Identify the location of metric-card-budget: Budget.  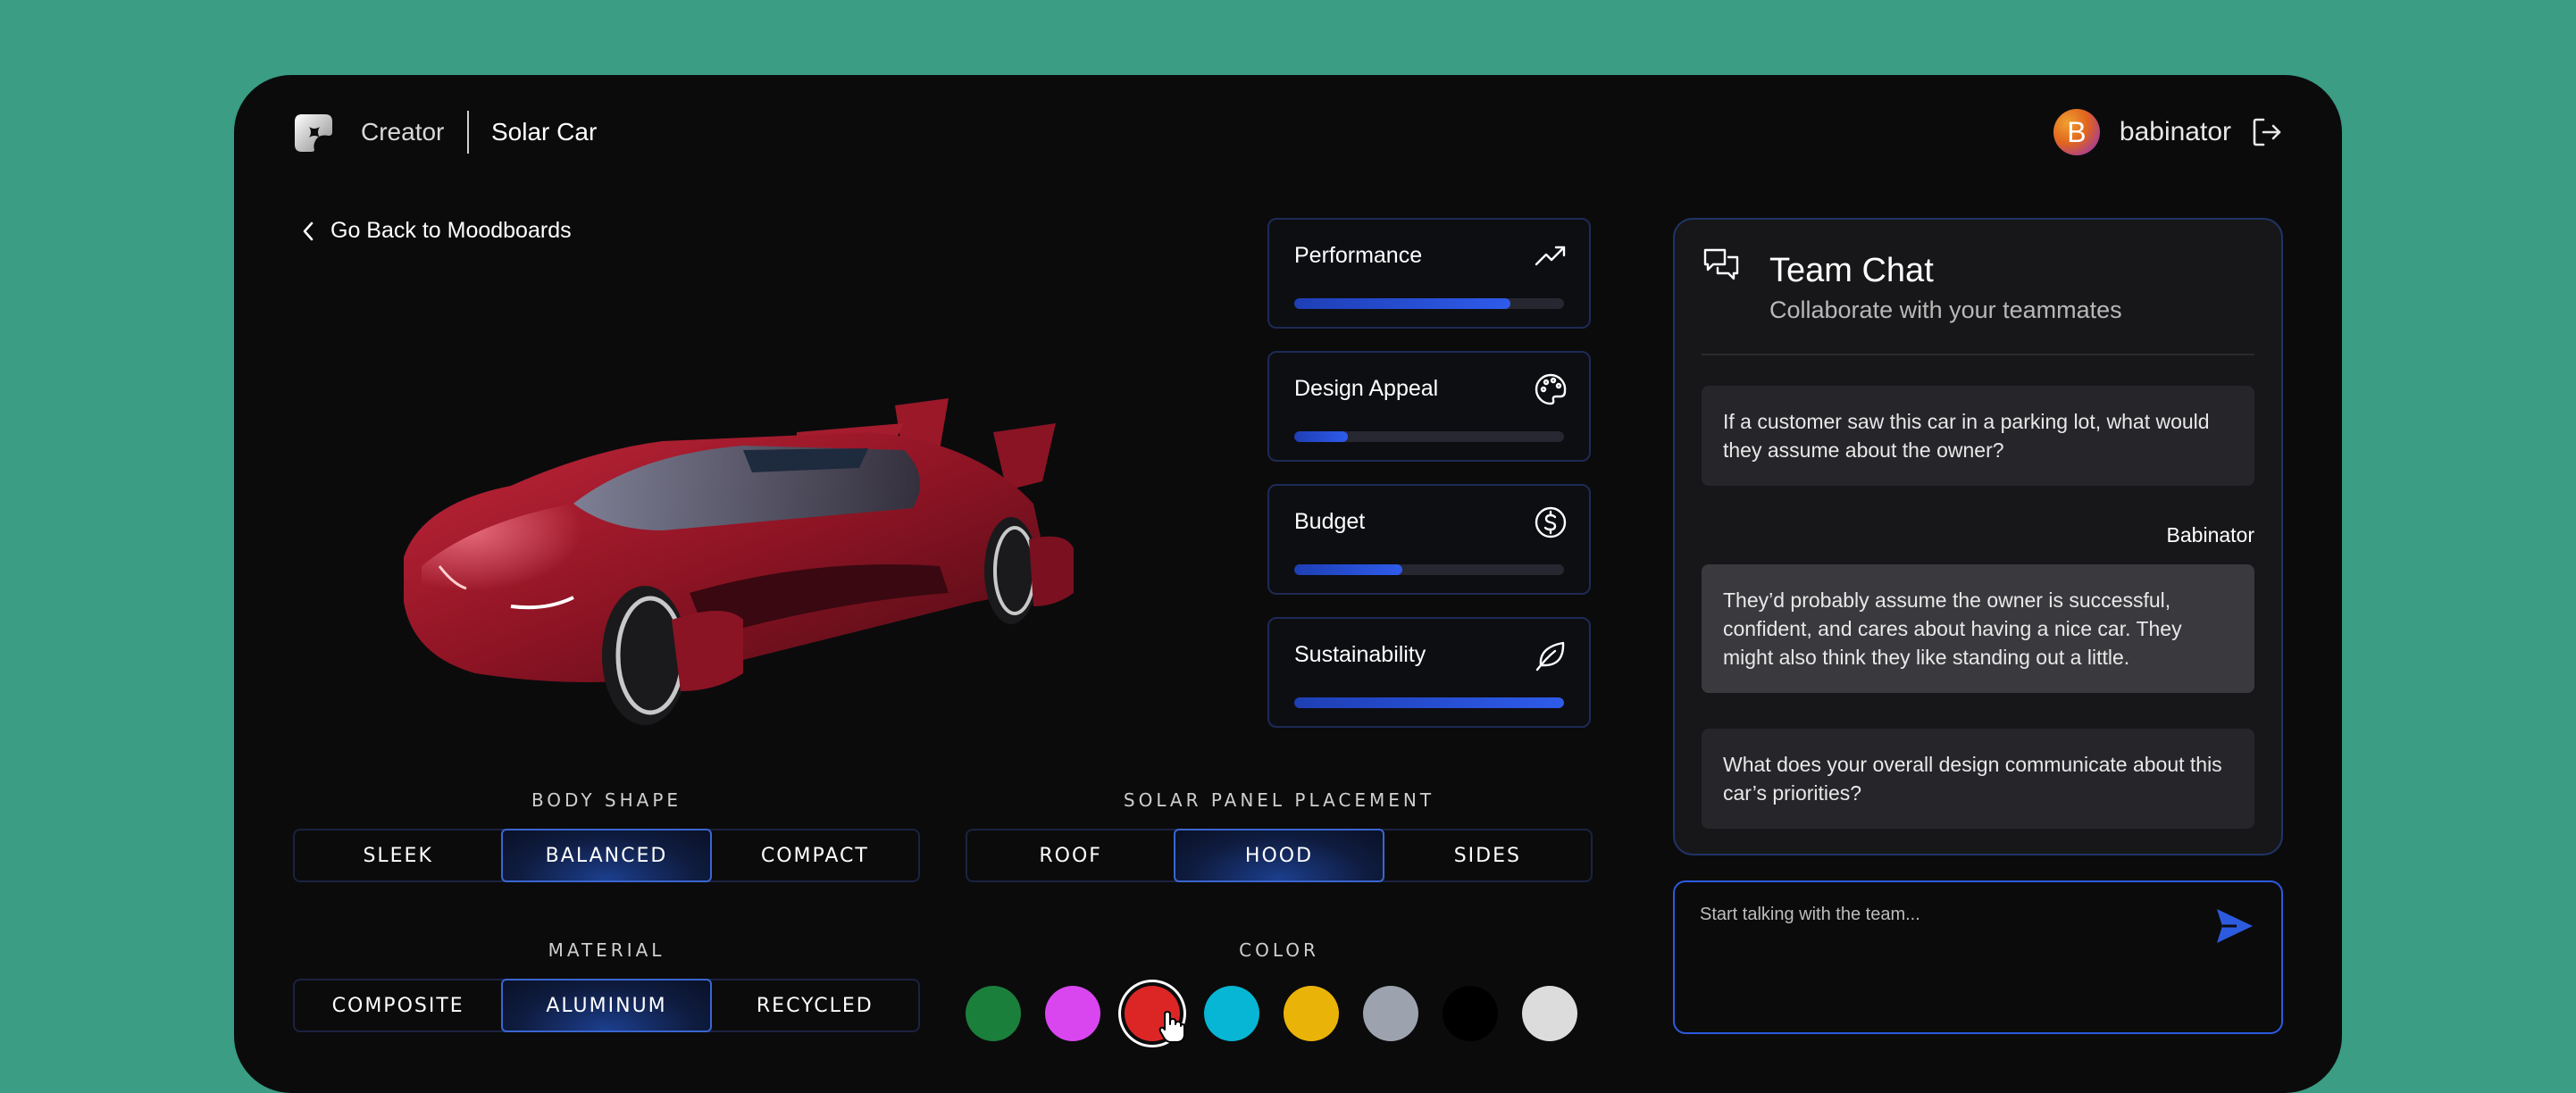
(1429, 539).